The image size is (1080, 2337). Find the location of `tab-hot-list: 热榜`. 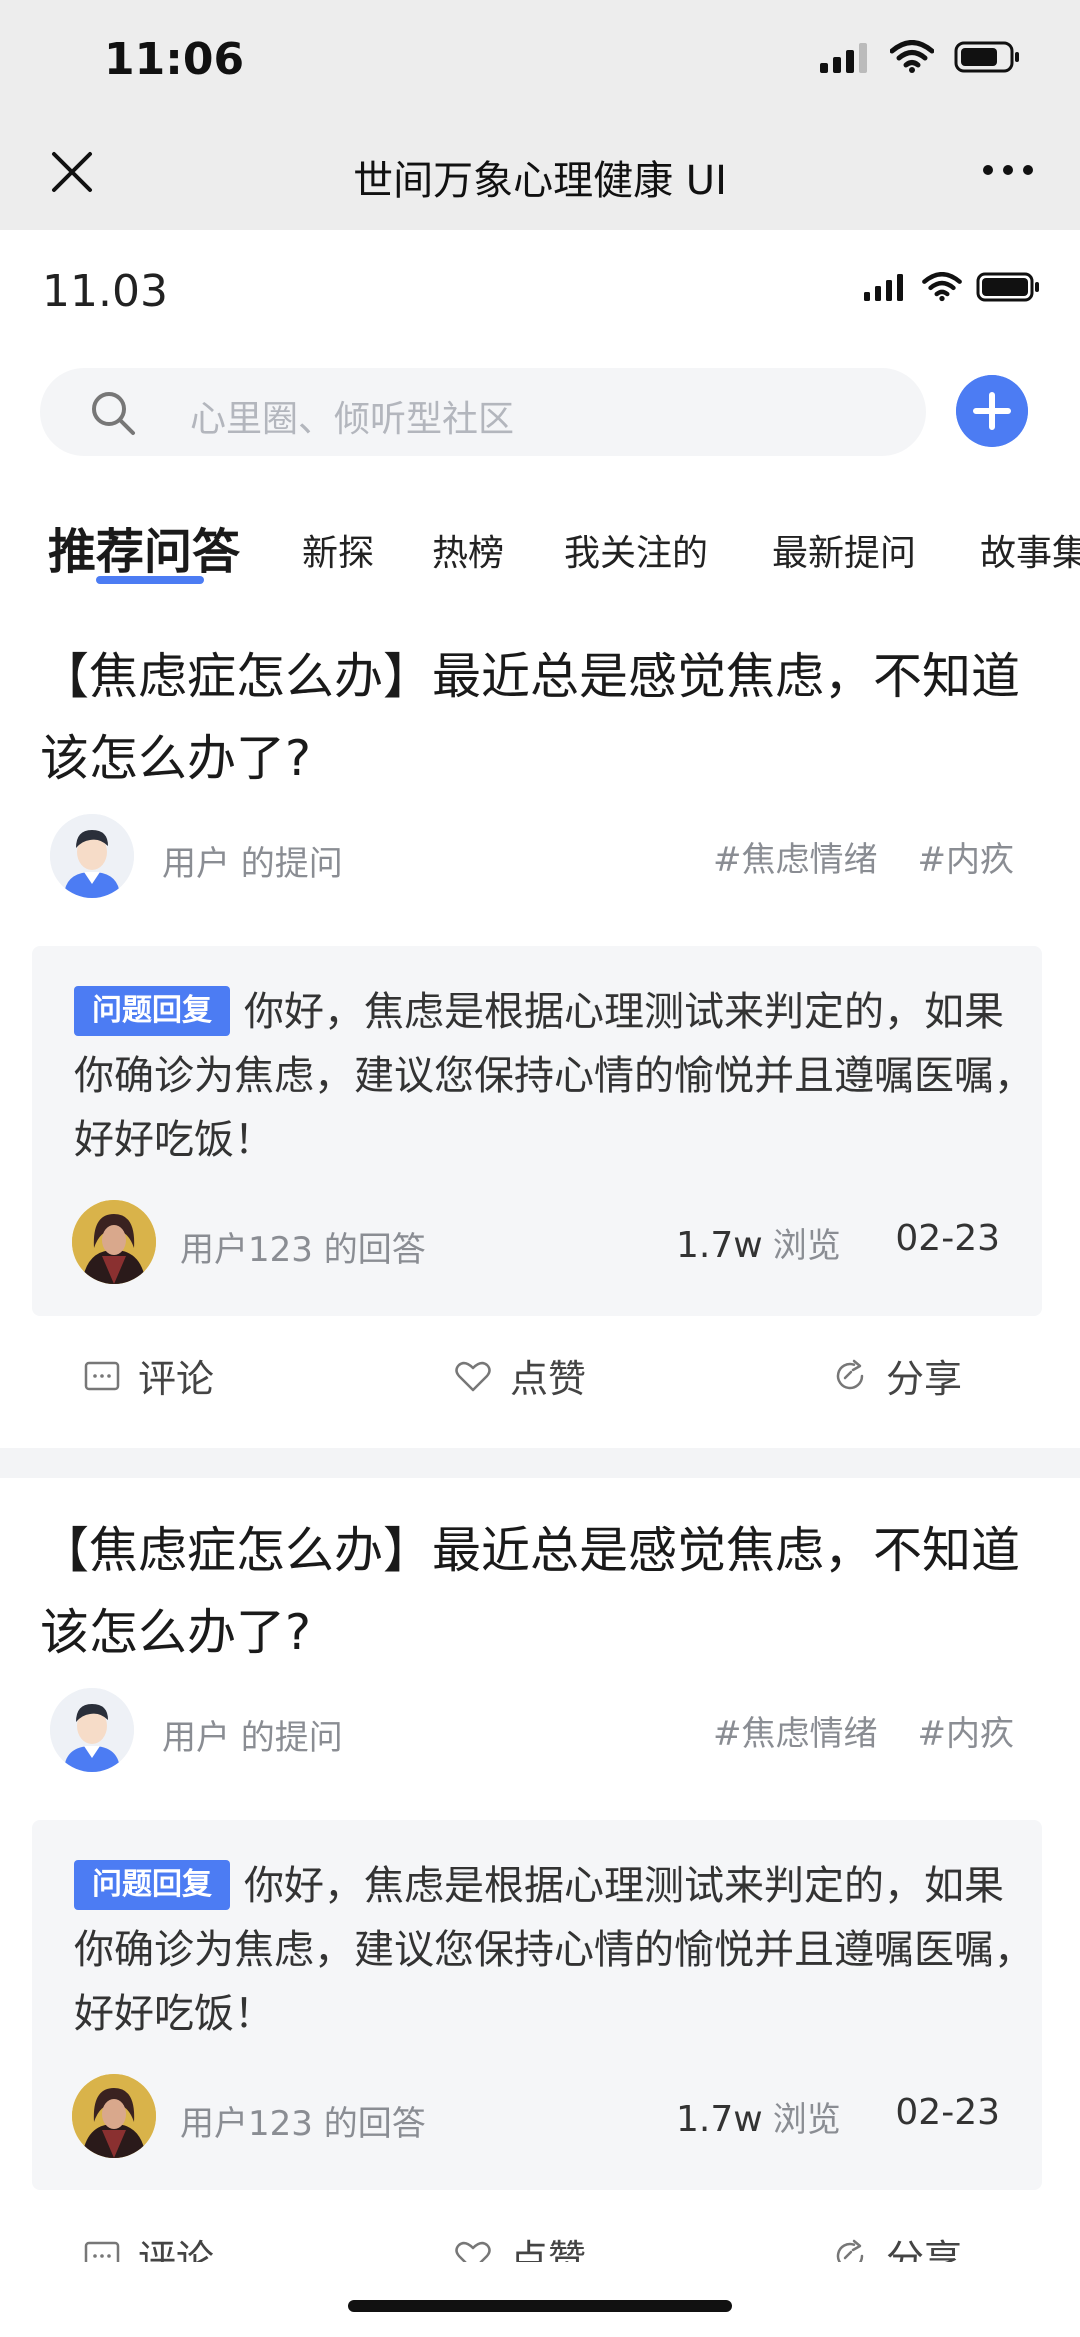

tab-hot-list: 热榜 is located at coordinates (468, 550).